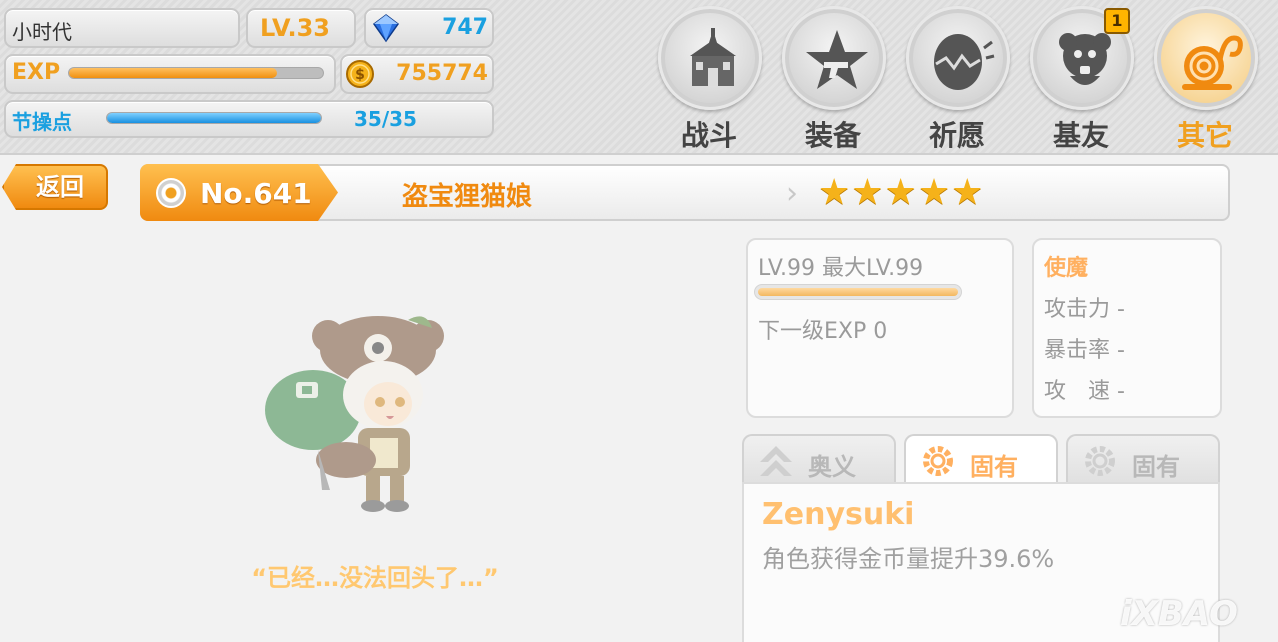 The width and height of the screenshot is (1278, 642). Describe the element at coordinates (1204, 135) in the screenshot. I see `nav-others-label: 其它` at that location.